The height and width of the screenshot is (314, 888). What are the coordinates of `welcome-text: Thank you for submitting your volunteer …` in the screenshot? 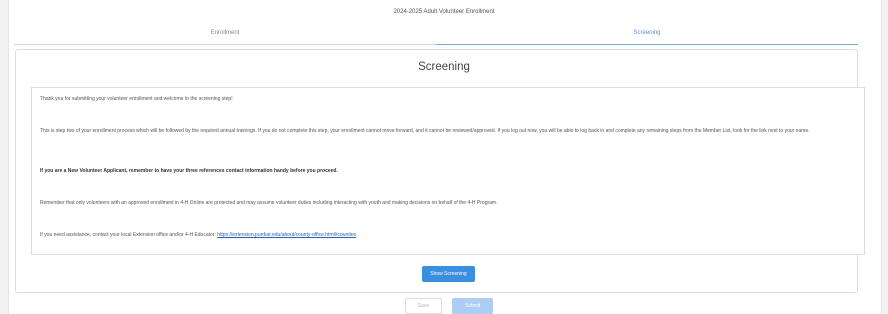 It's located at (136, 99).